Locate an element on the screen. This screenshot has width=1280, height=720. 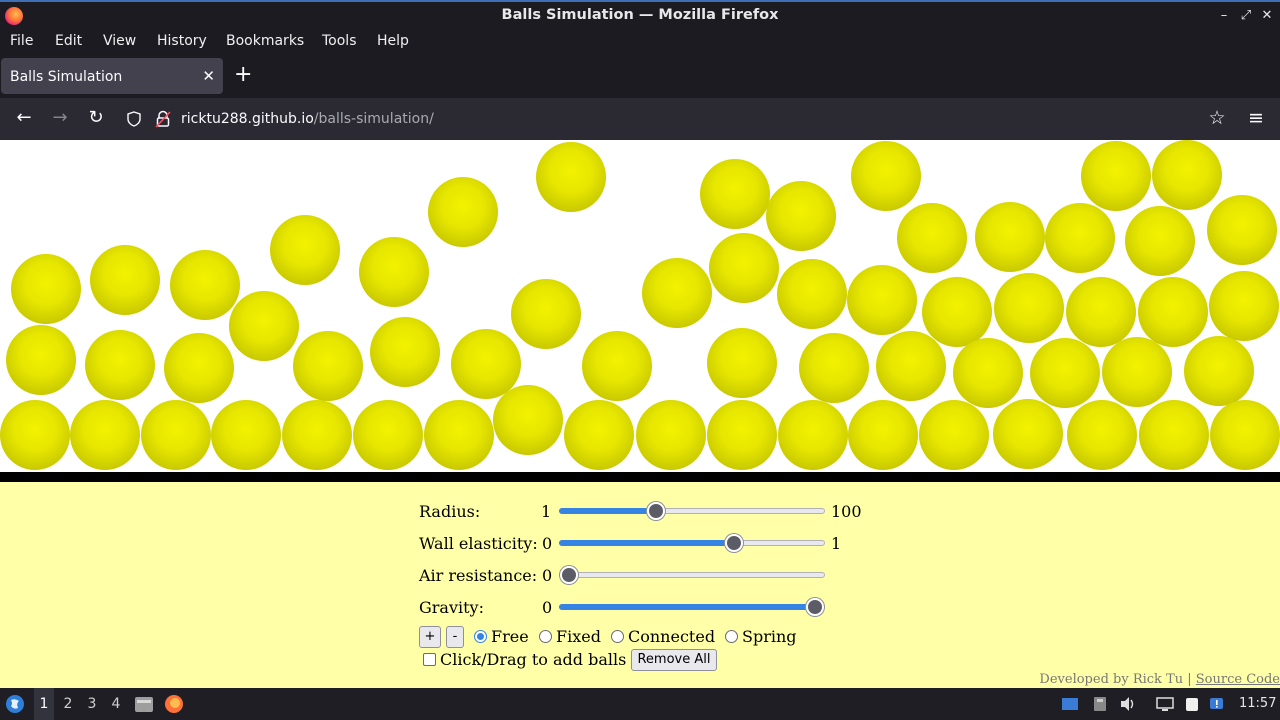
radius-slider-thumb is located at coordinates (656, 511).